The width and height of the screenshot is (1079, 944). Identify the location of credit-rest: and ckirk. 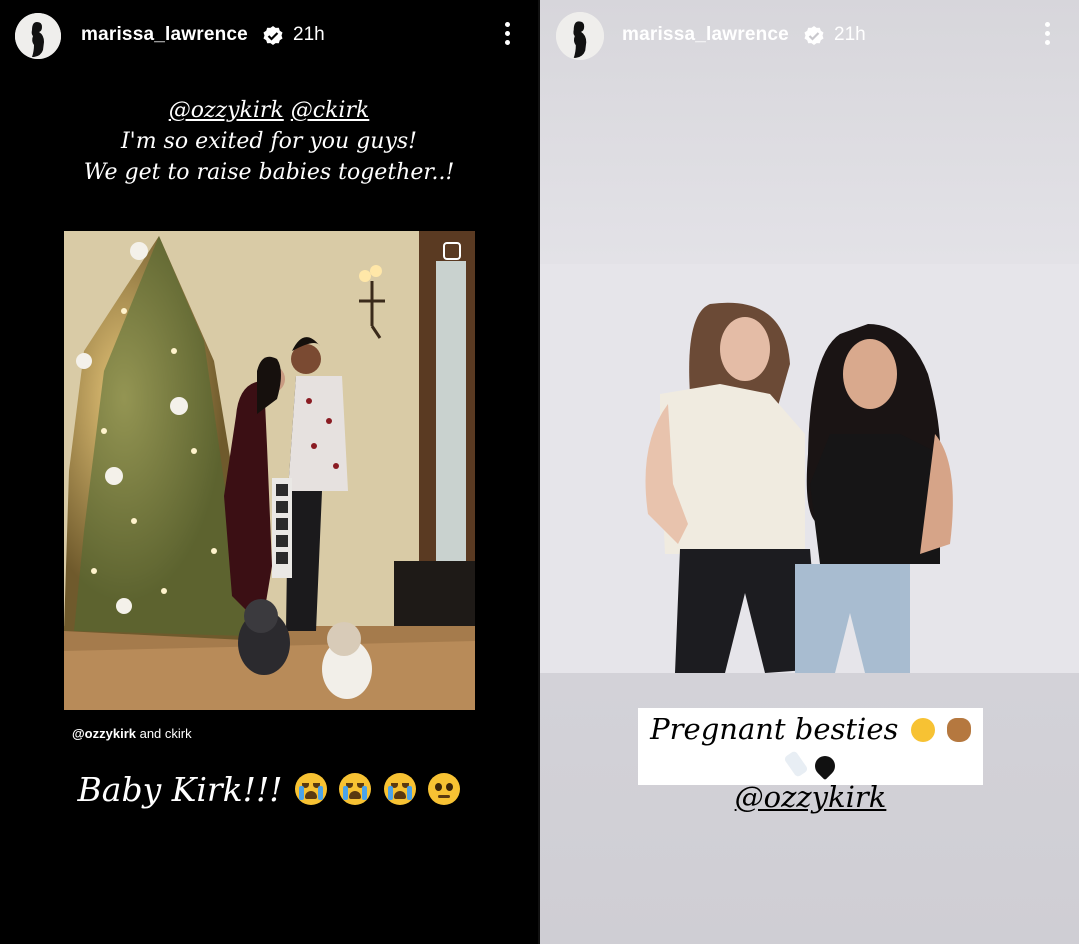
(163, 733).